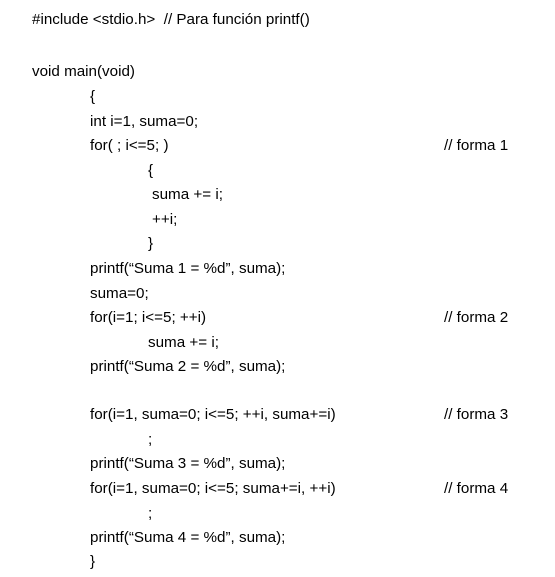  I want to click on main-signature: void main(void), so click(83, 71).